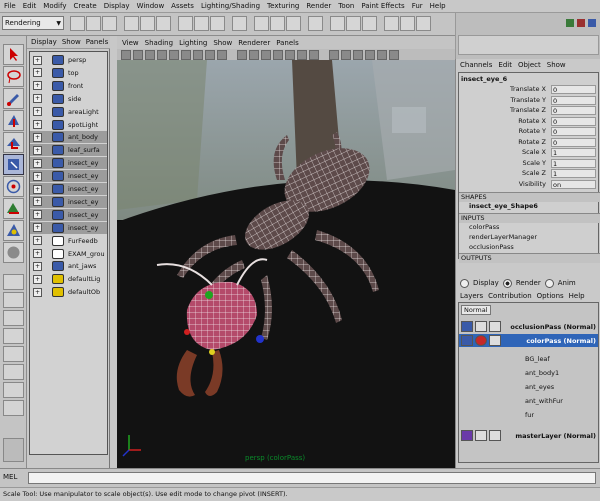 The height and width of the screenshot is (501, 600). I want to click on menu-display: Display, so click(117, 6).